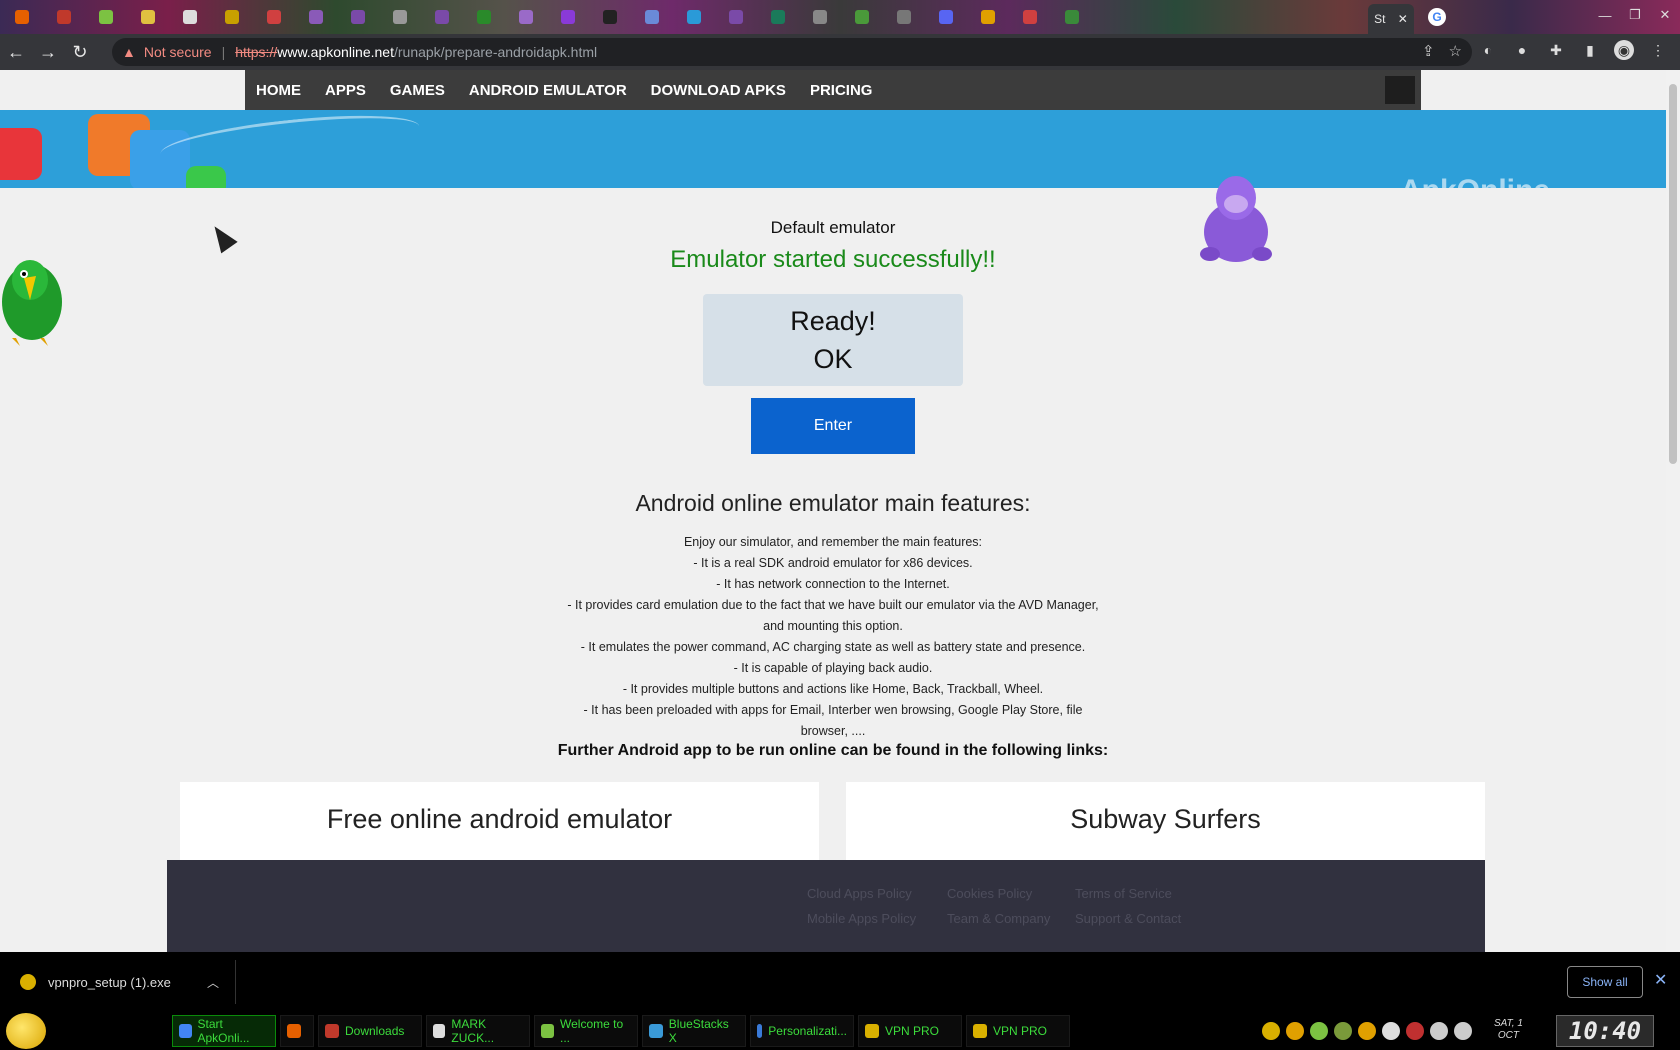 This screenshot has width=1680, height=1050. I want to click on forward-icon: →, so click(48, 52).